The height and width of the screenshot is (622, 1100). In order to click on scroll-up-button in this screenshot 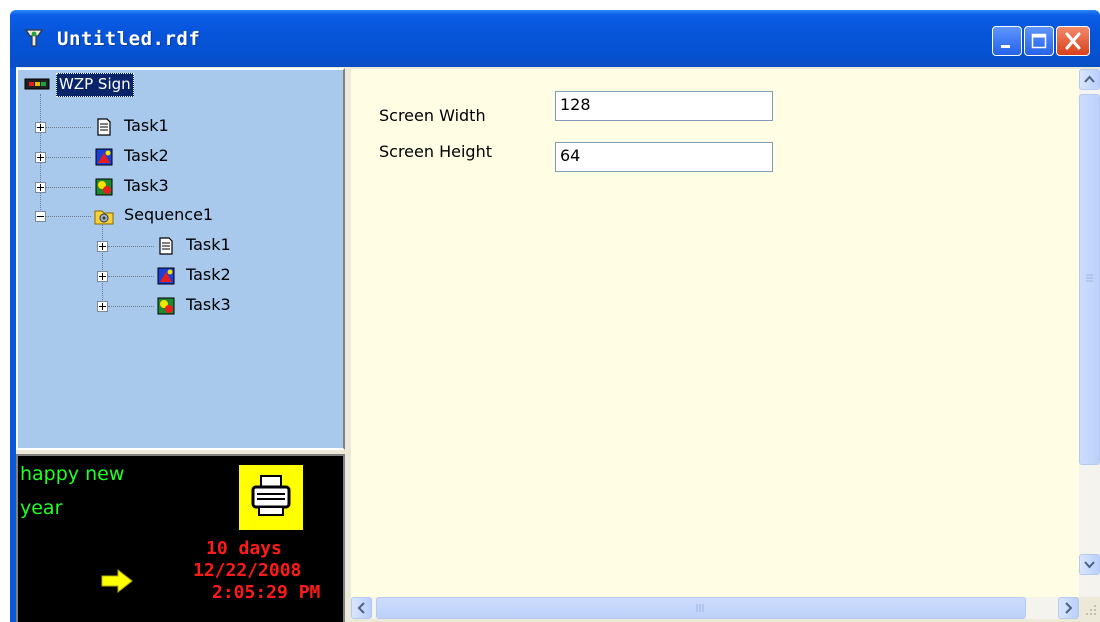, I will do `click(1089, 79)`.